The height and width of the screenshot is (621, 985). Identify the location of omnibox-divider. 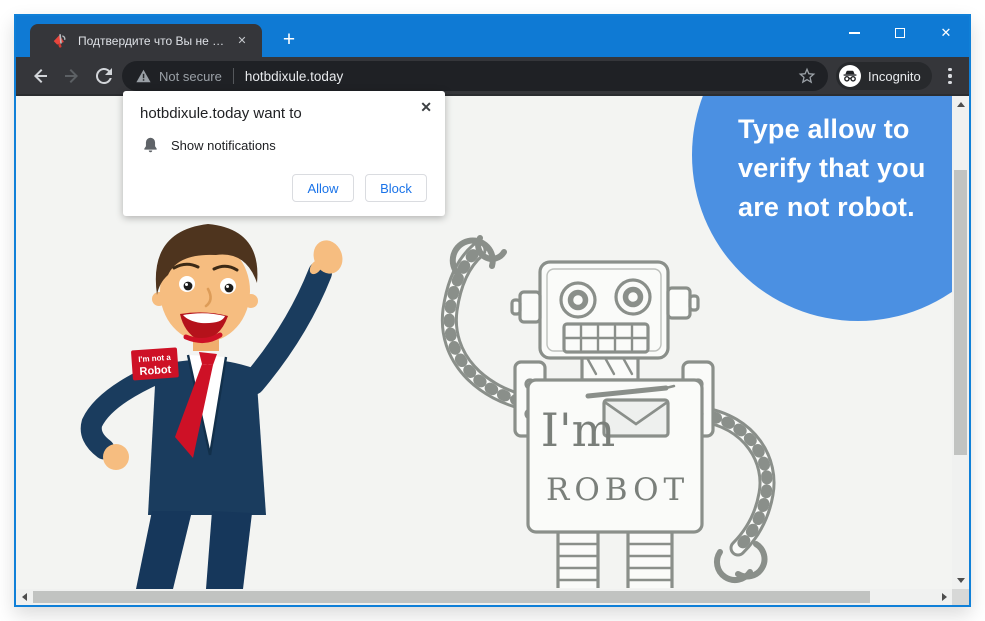
(233, 76).